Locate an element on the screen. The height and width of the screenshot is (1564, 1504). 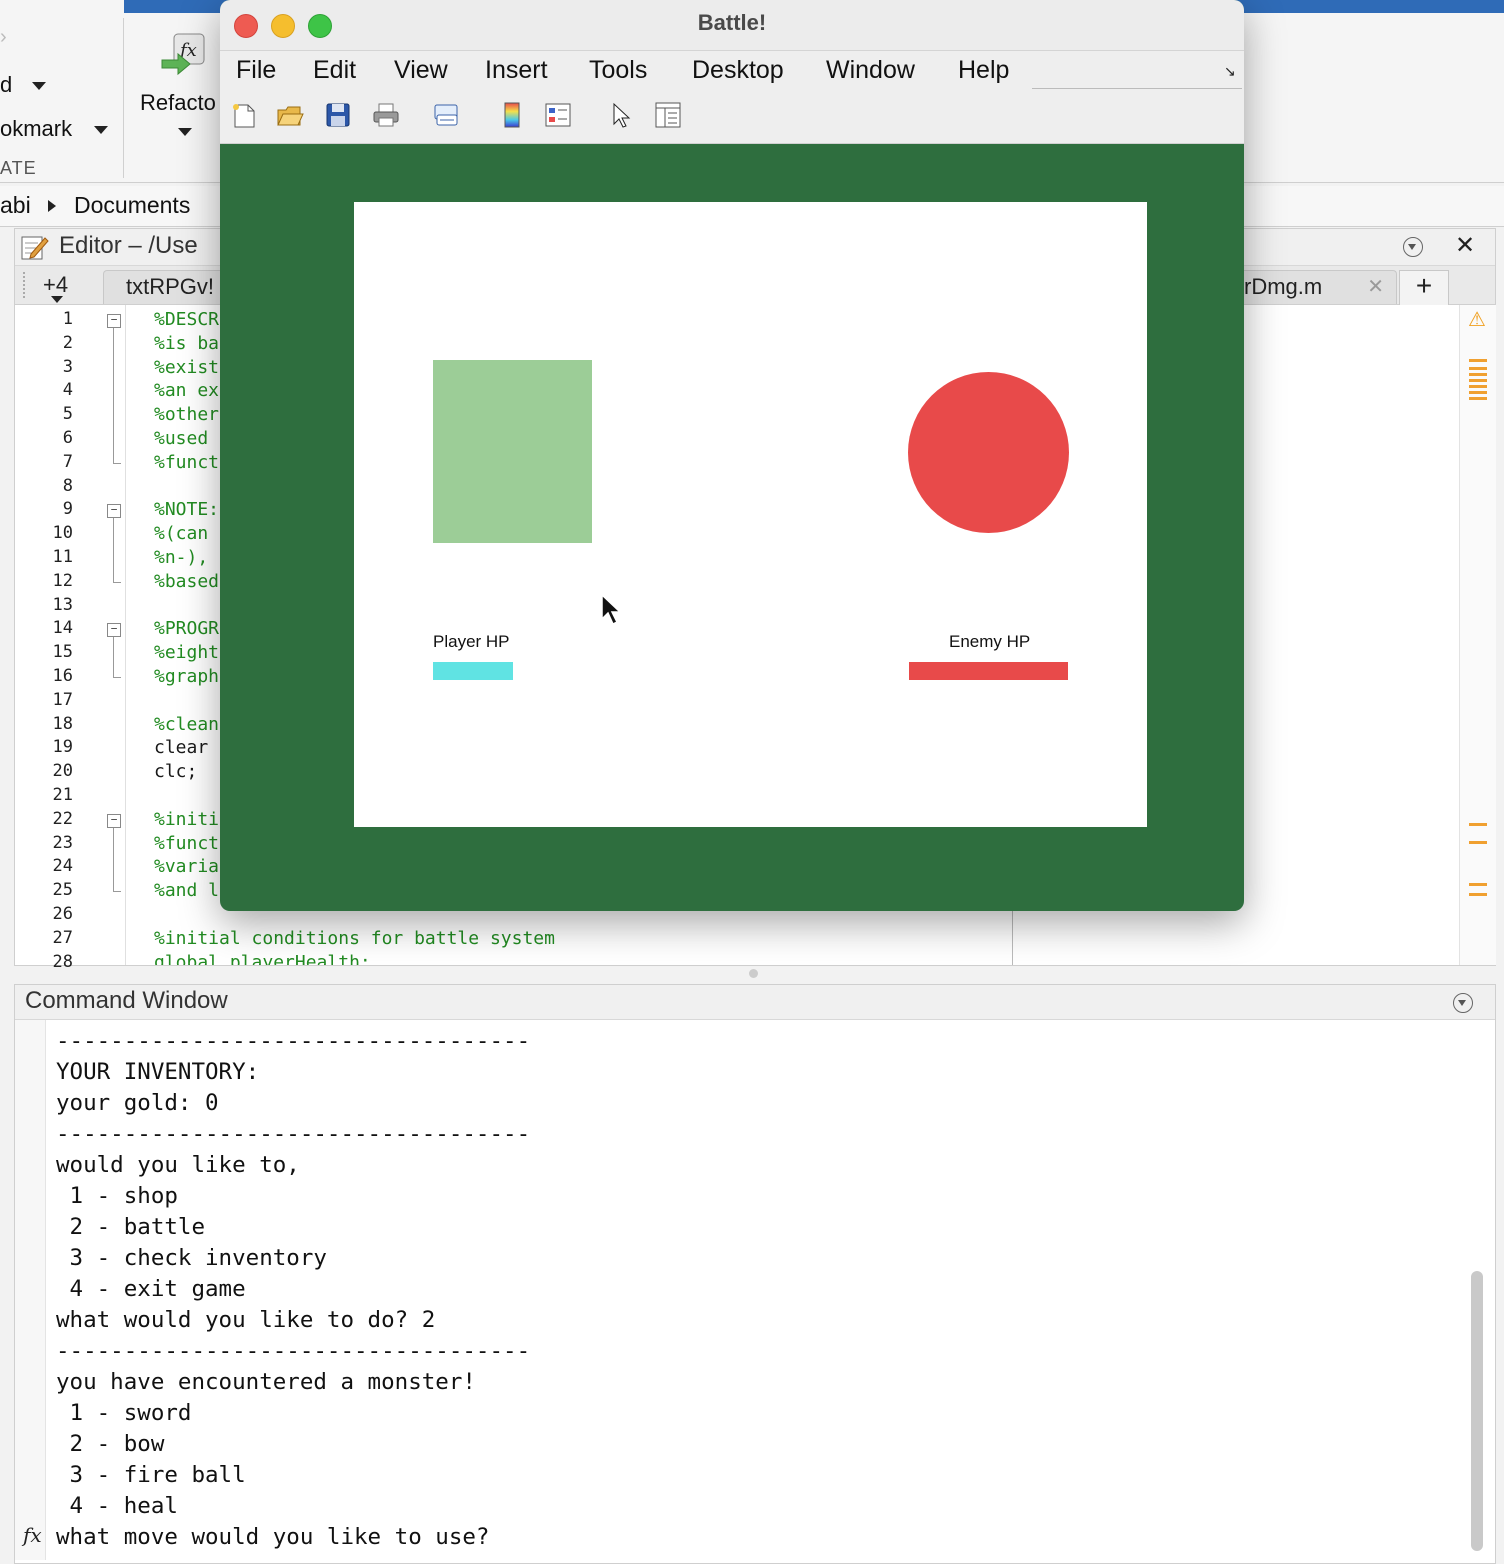
new-tab-button: + is located at coordinates (1424, 287).